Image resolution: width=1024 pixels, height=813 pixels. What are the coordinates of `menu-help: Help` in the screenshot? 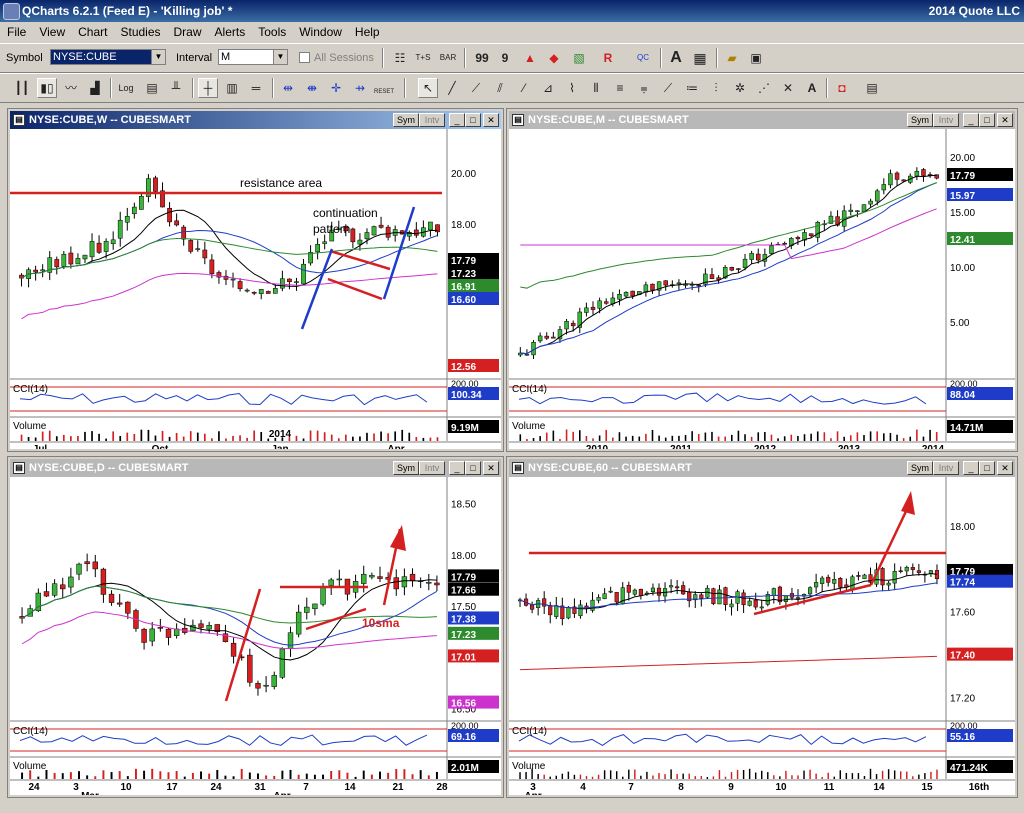 It's located at (367, 30).